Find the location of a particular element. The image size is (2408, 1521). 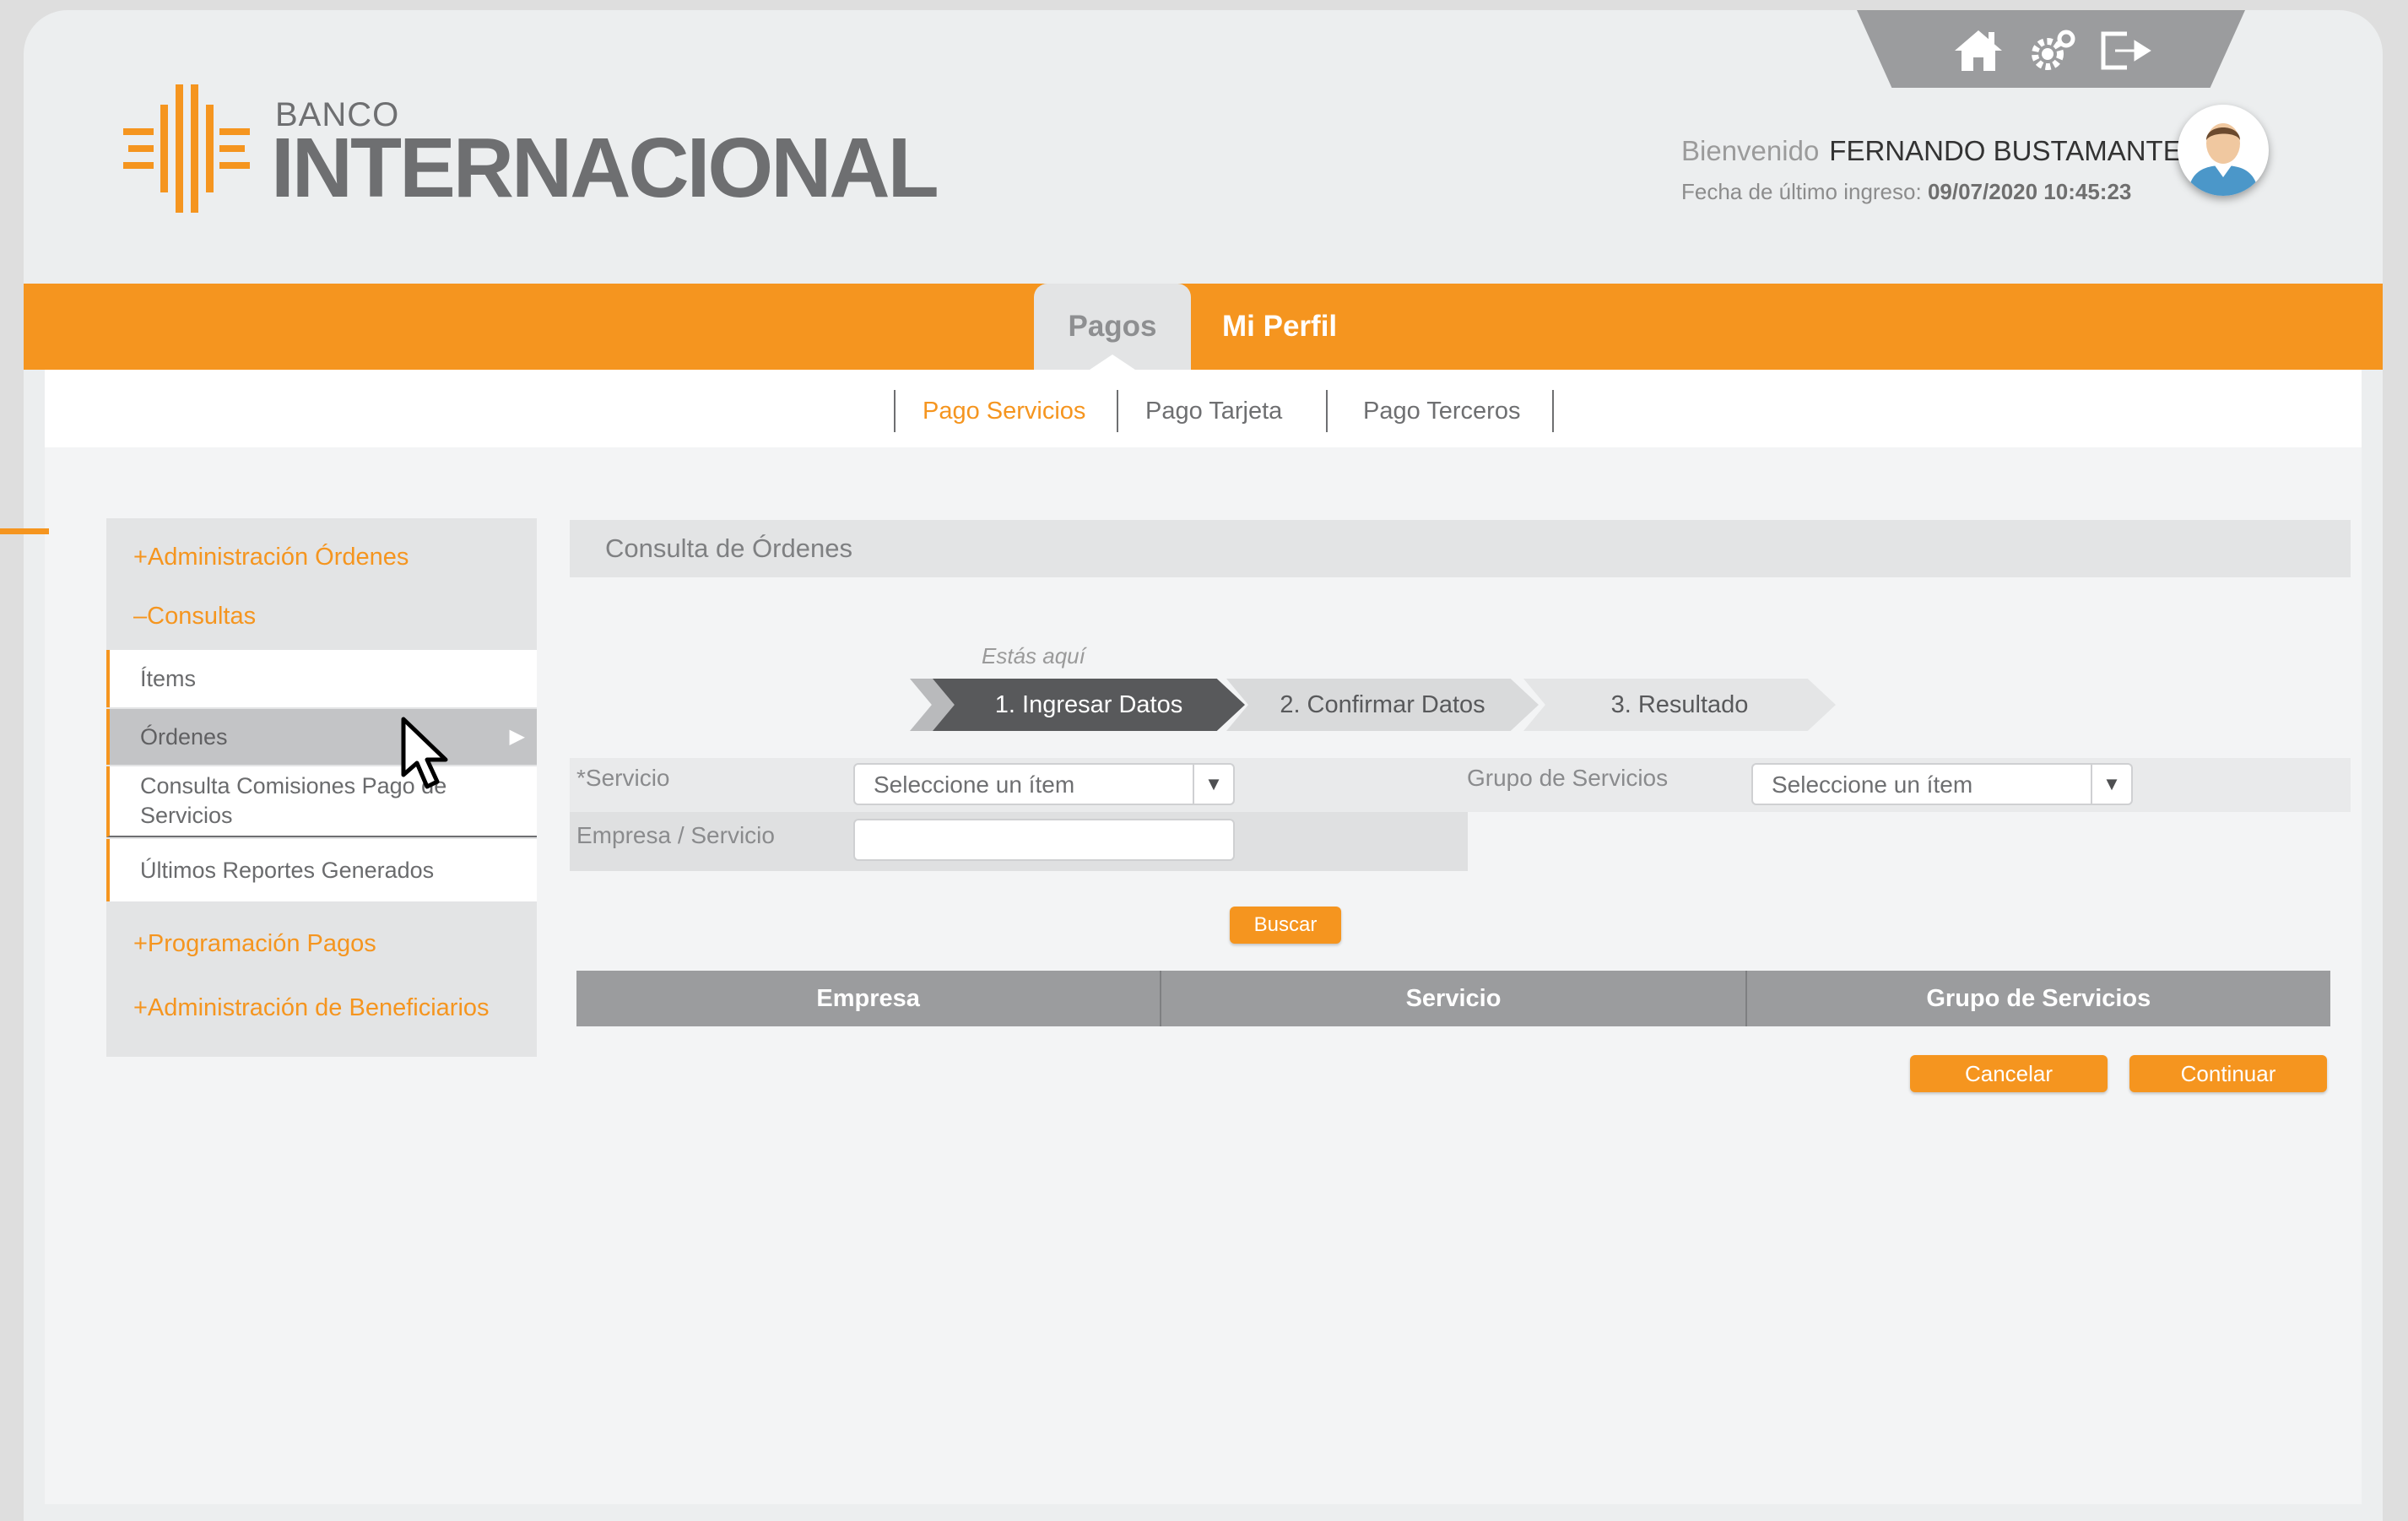

continue-button: Continuar is located at coordinates (2228, 1073).